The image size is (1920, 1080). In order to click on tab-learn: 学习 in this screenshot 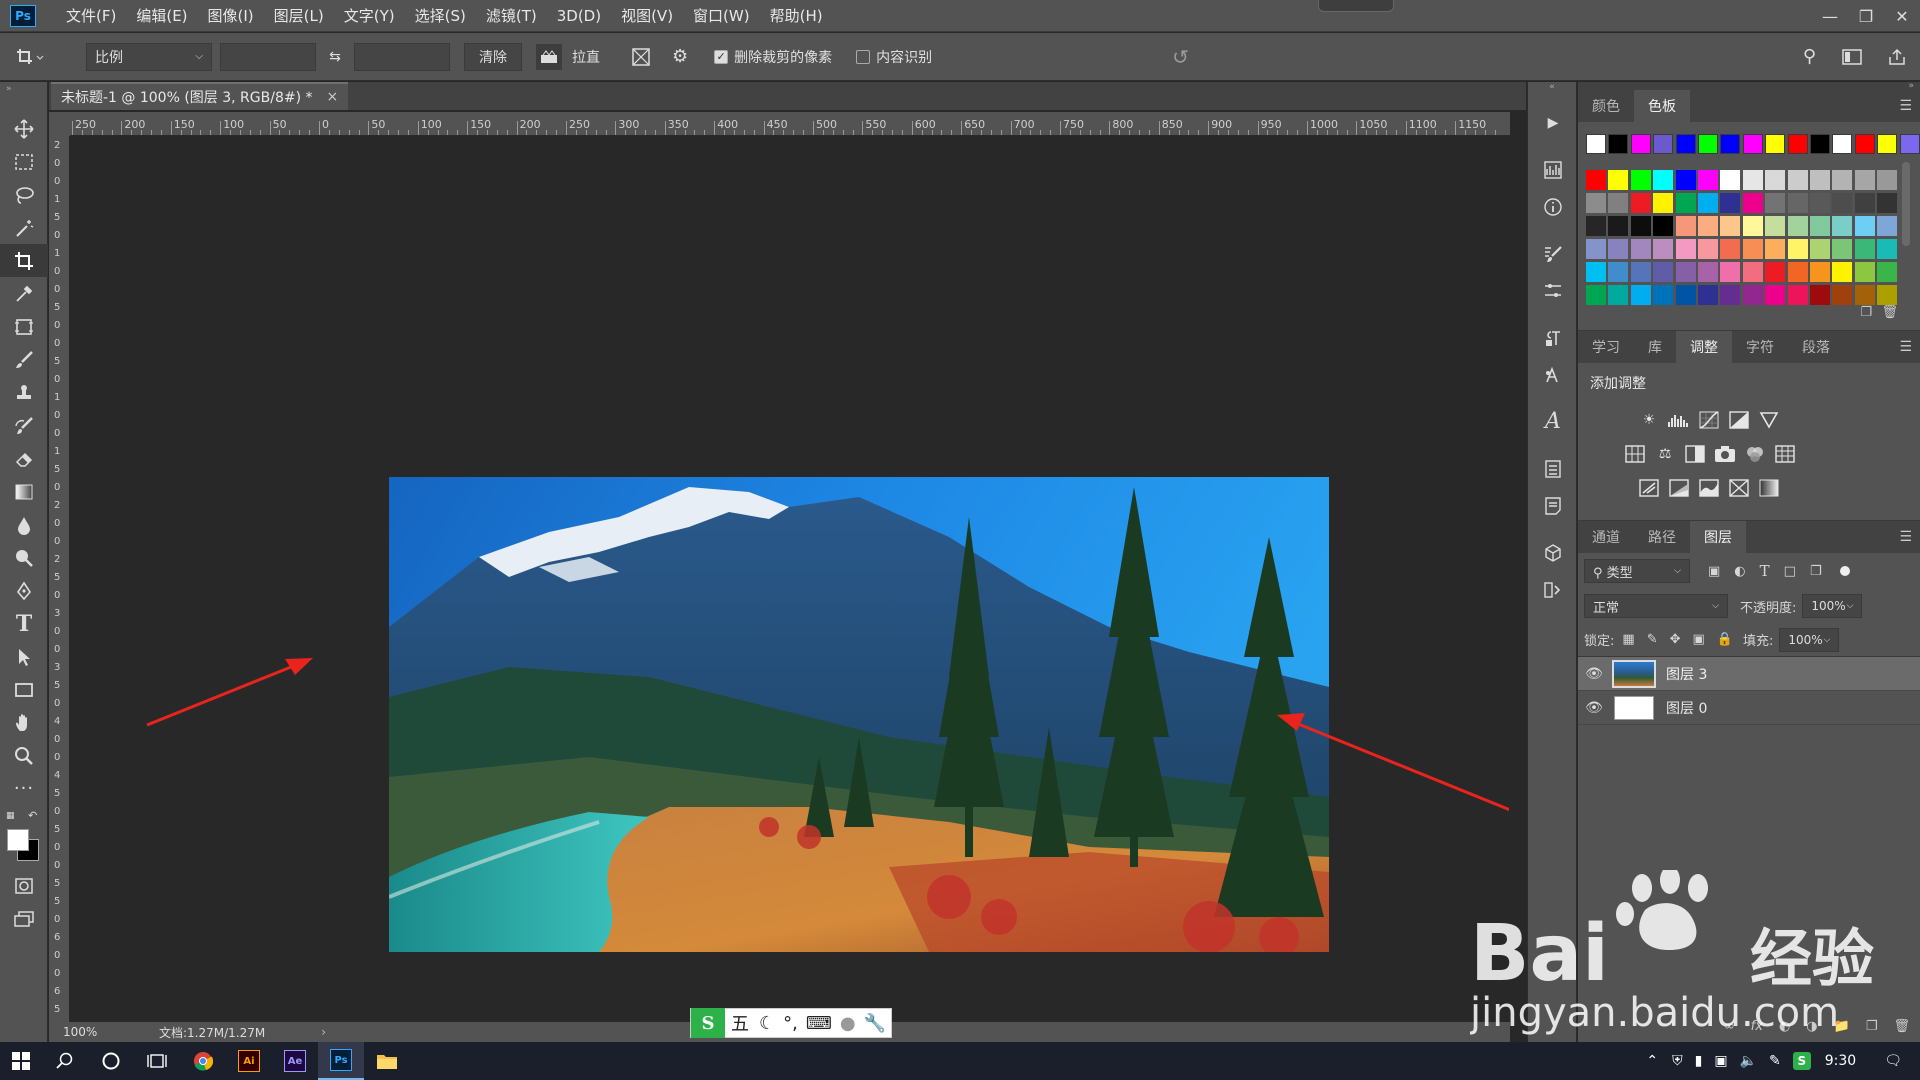, I will do `click(1606, 347)`.